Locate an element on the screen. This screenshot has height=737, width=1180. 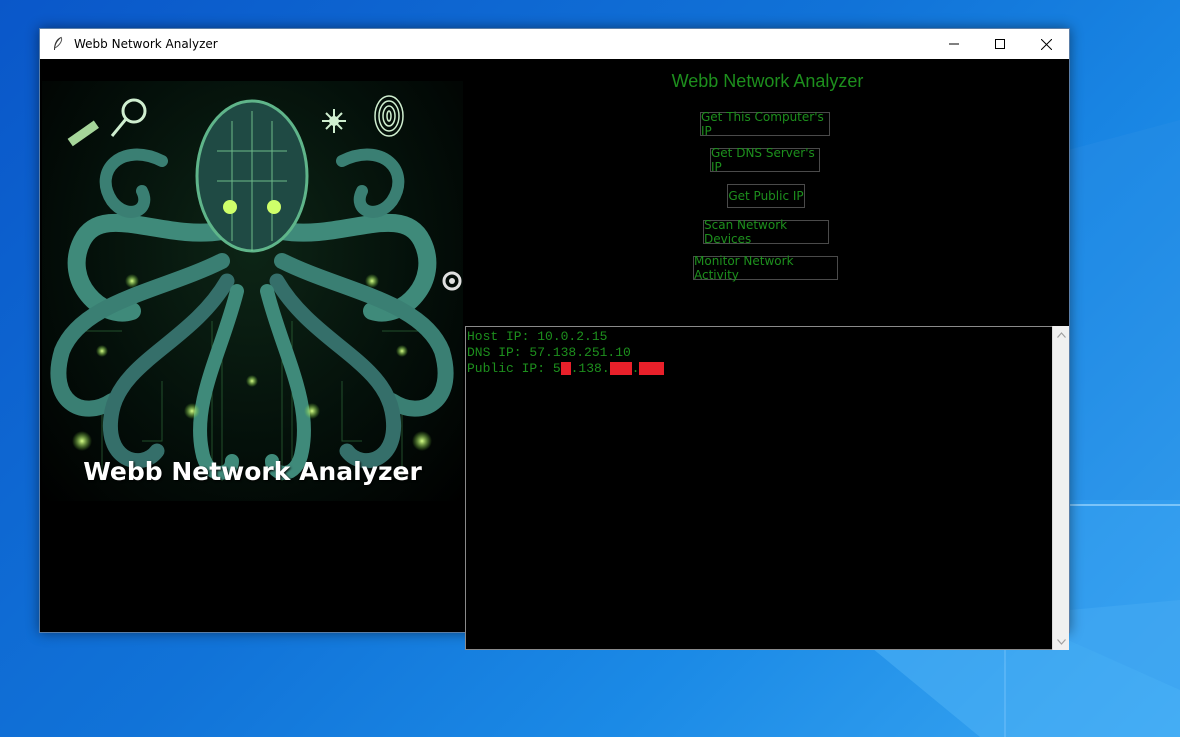
chevron-up-icon is located at coordinates (1061, 334).